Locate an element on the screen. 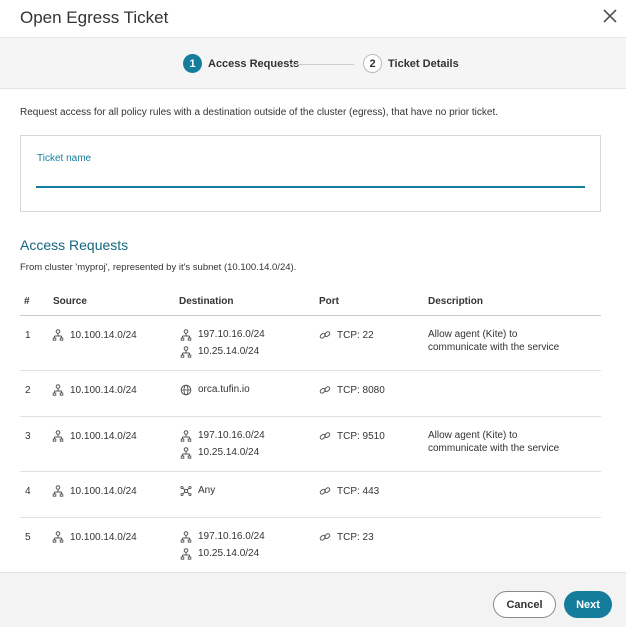 This screenshot has height=627, width=626. port-cell: TCP: 22 is located at coordinates (346, 335).